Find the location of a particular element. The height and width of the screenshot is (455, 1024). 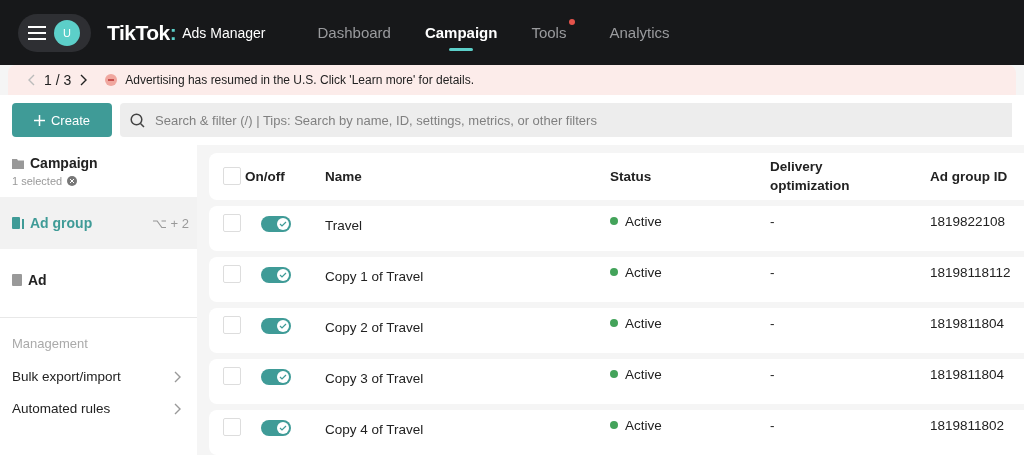

logo-subtitle: Ads Manager is located at coordinates (224, 32).